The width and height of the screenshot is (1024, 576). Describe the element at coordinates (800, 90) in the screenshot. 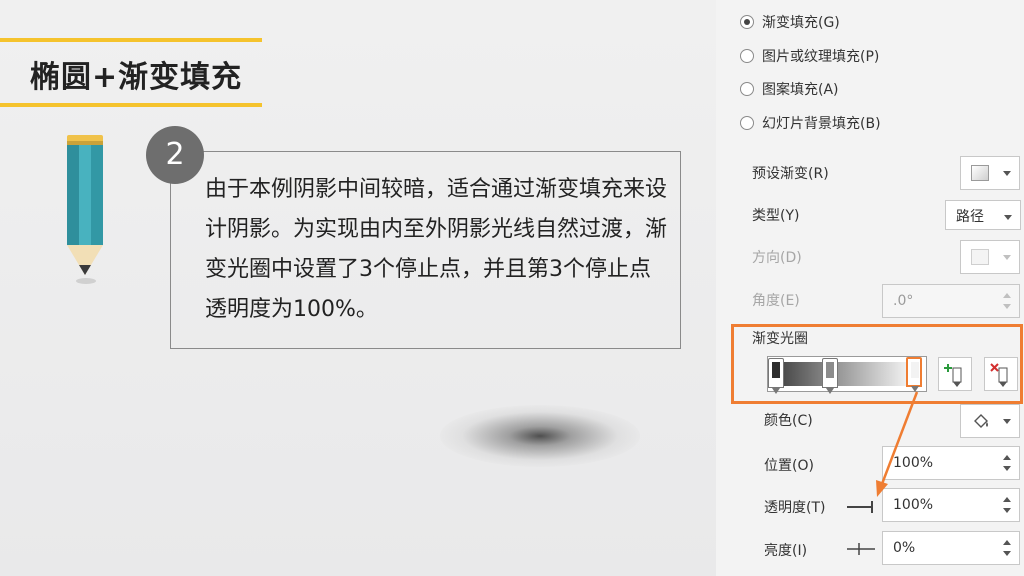

I see `radio-label: 图案填充(A)` at that location.